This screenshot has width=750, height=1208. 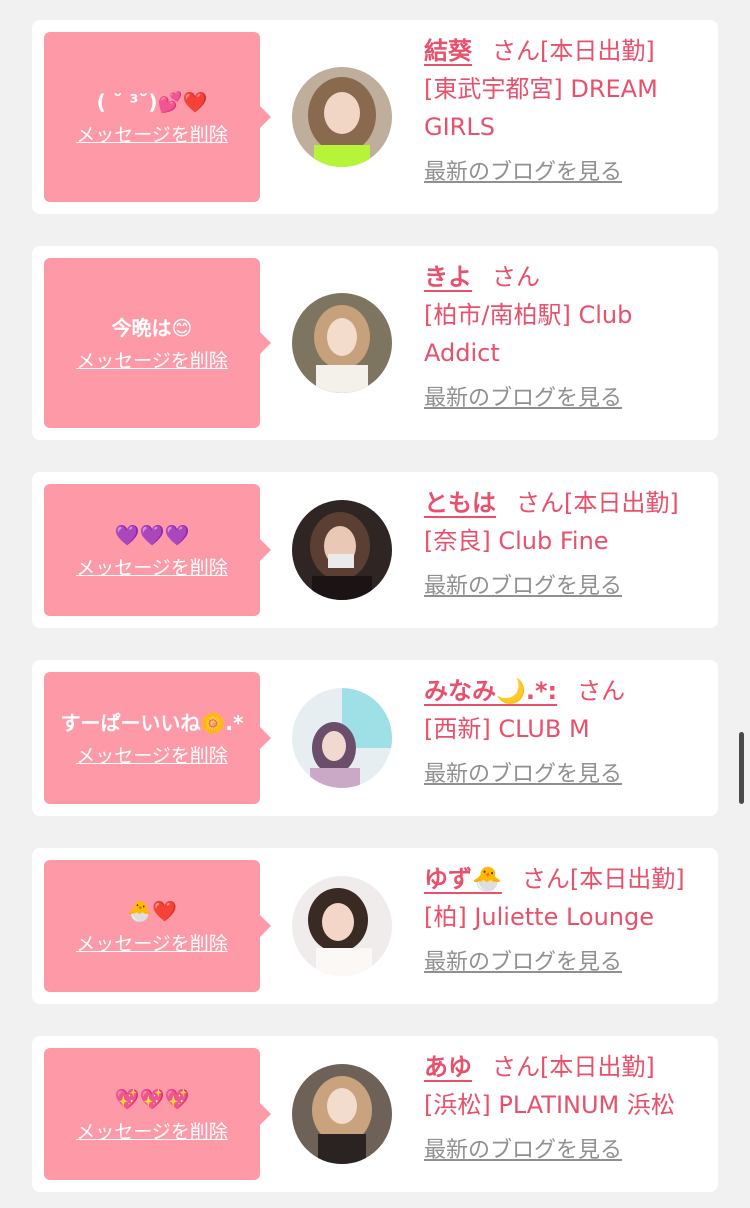 I want to click on shop-name: [西新] CLUB M, so click(x=507, y=729).